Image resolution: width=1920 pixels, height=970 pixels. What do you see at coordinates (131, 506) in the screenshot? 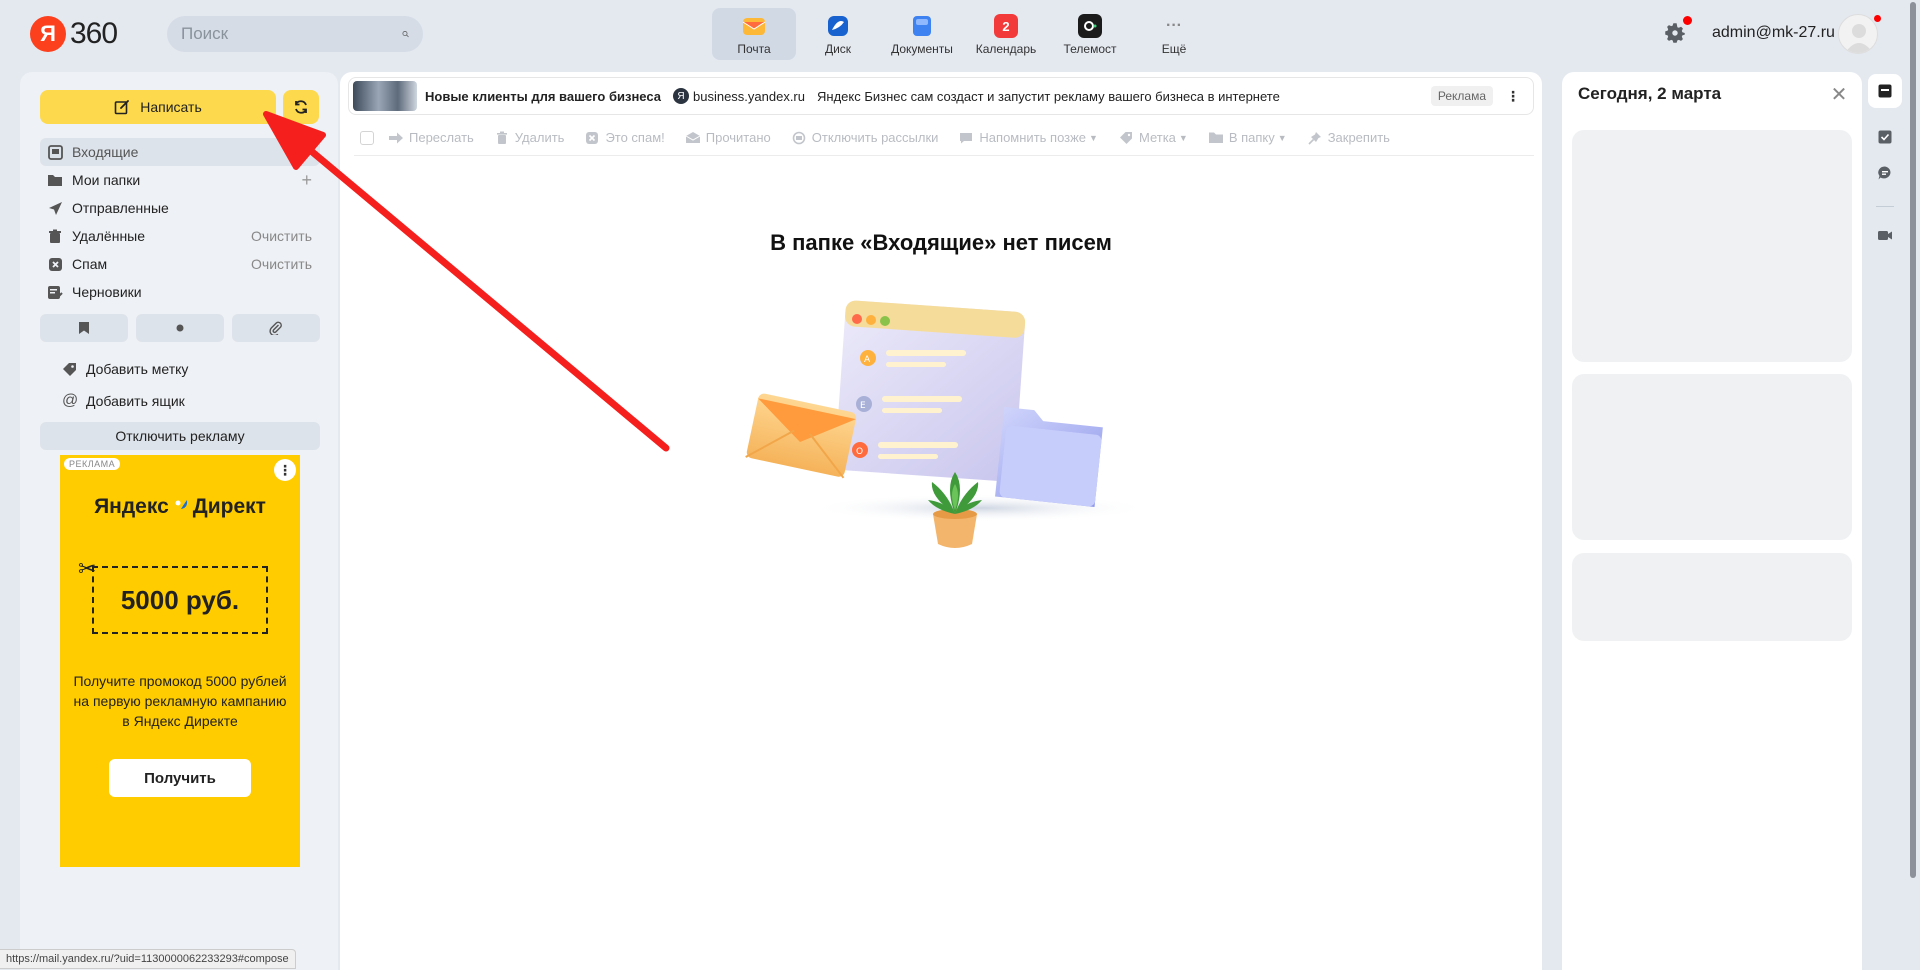
I see `ad-brand-left: Яндекс` at bounding box center [131, 506].